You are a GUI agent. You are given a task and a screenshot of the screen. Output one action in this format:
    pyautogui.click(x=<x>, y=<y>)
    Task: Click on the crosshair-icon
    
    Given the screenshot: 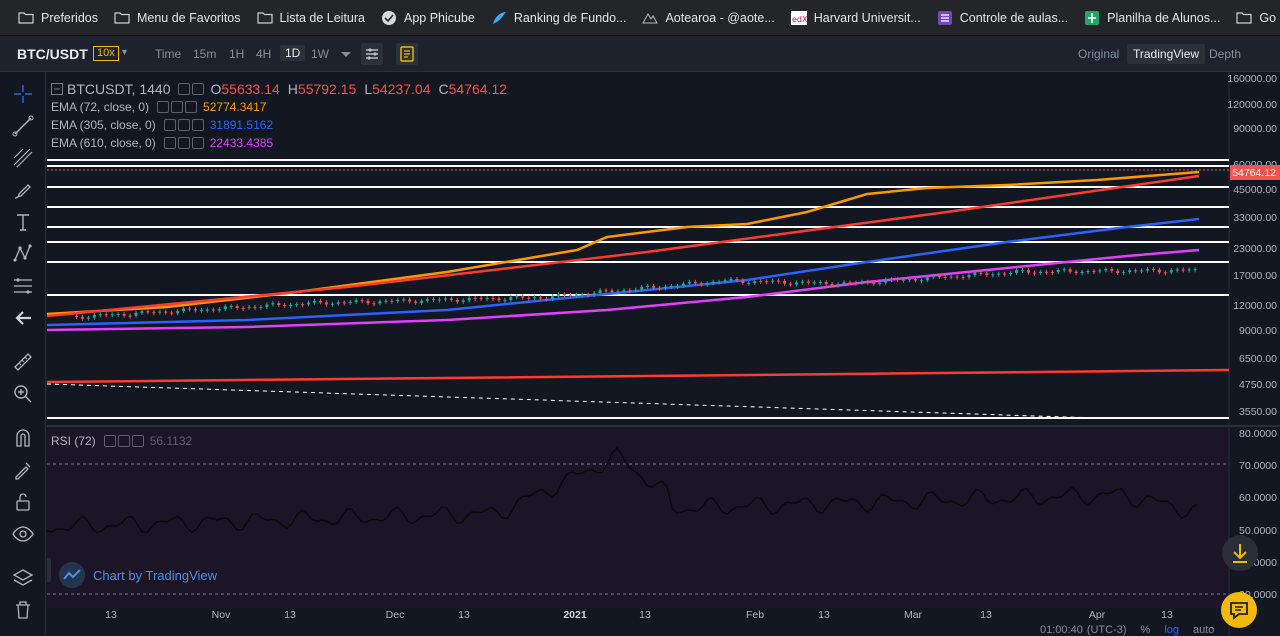 What is the action you would take?
    pyautogui.click(x=23, y=94)
    